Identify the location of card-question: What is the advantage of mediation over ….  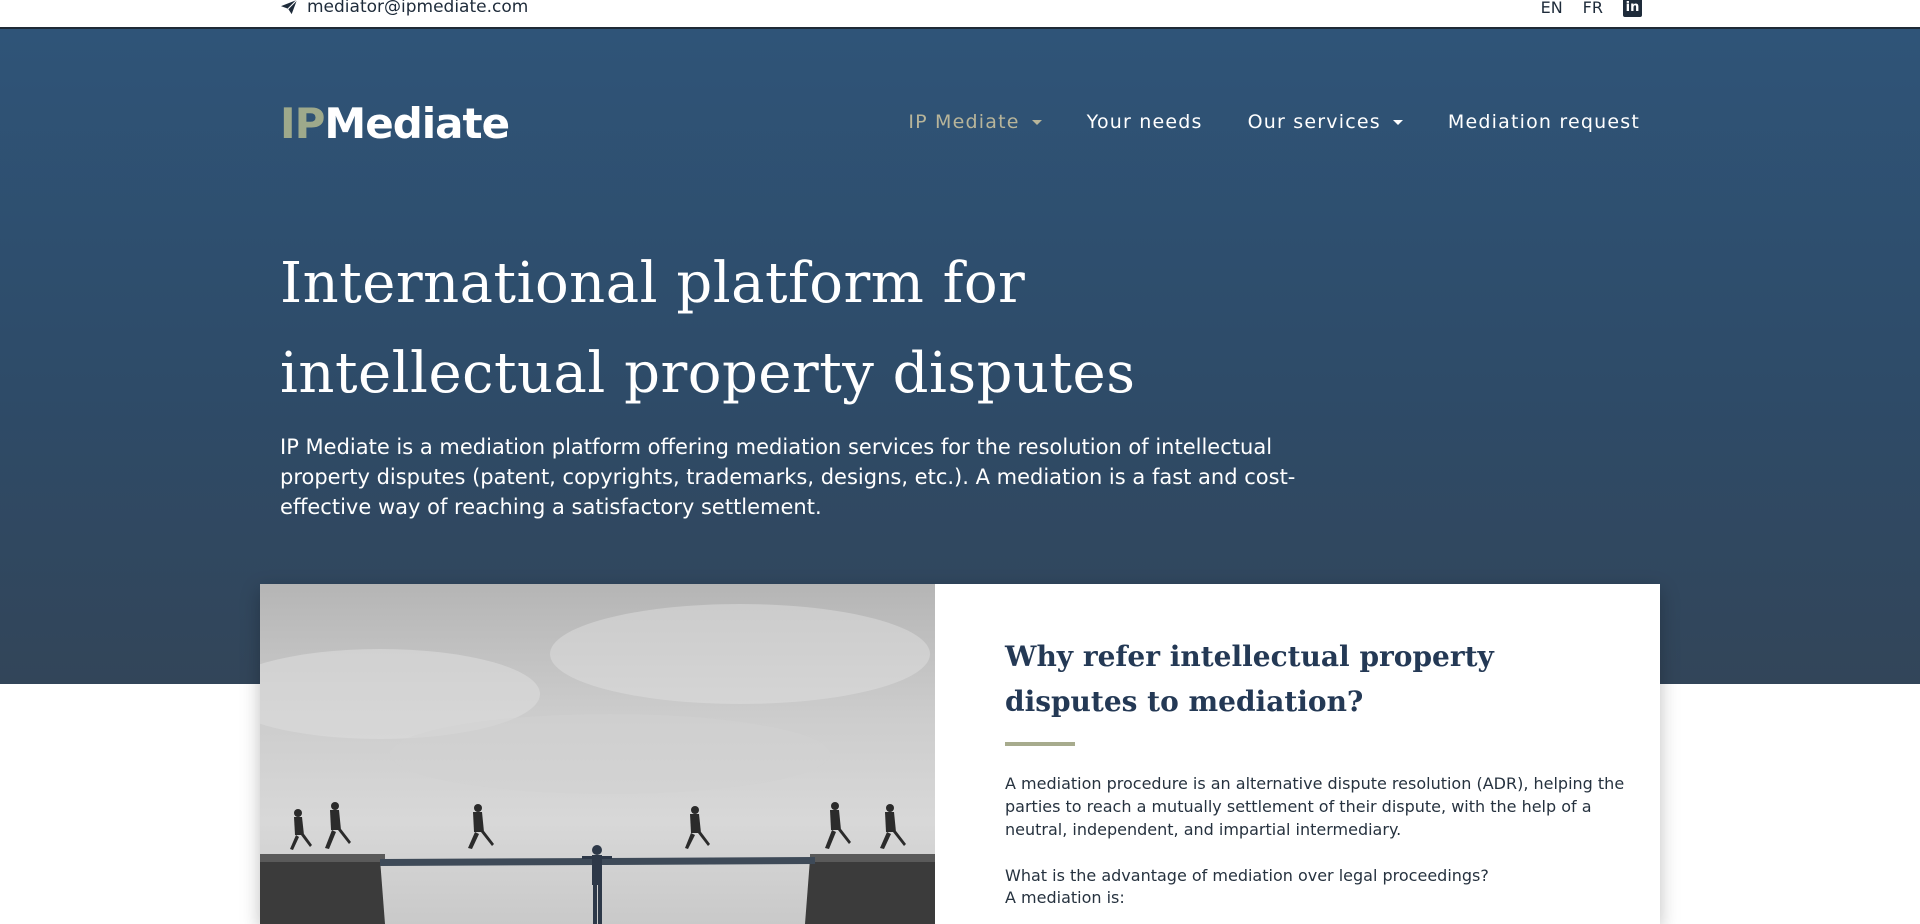
(1247, 875).